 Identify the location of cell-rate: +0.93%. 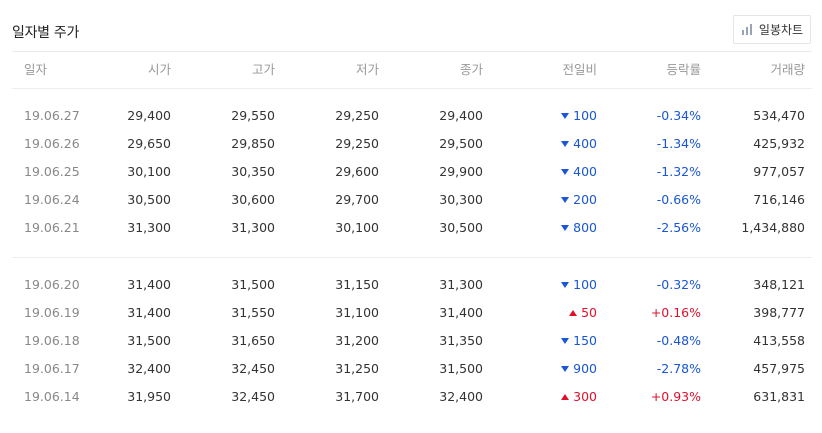
(675, 396).